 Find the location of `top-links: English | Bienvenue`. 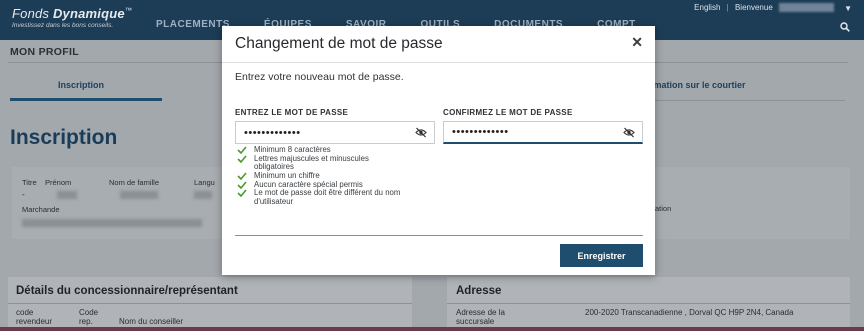

top-links: English | Bienvenue is located at coordinates (764, 8).